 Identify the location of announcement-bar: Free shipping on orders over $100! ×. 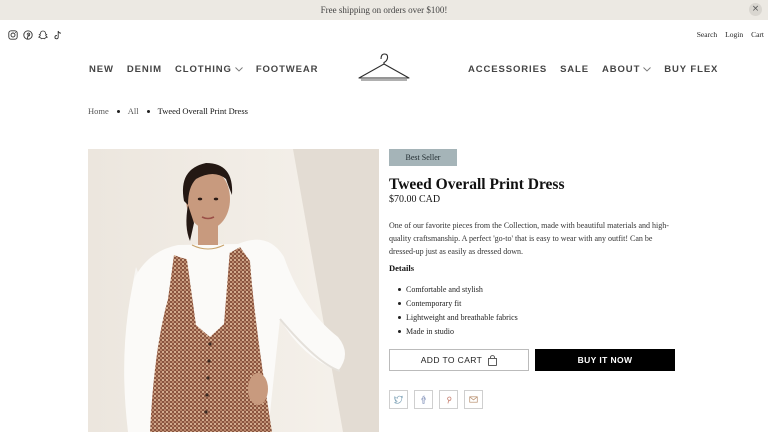
(384, 10).